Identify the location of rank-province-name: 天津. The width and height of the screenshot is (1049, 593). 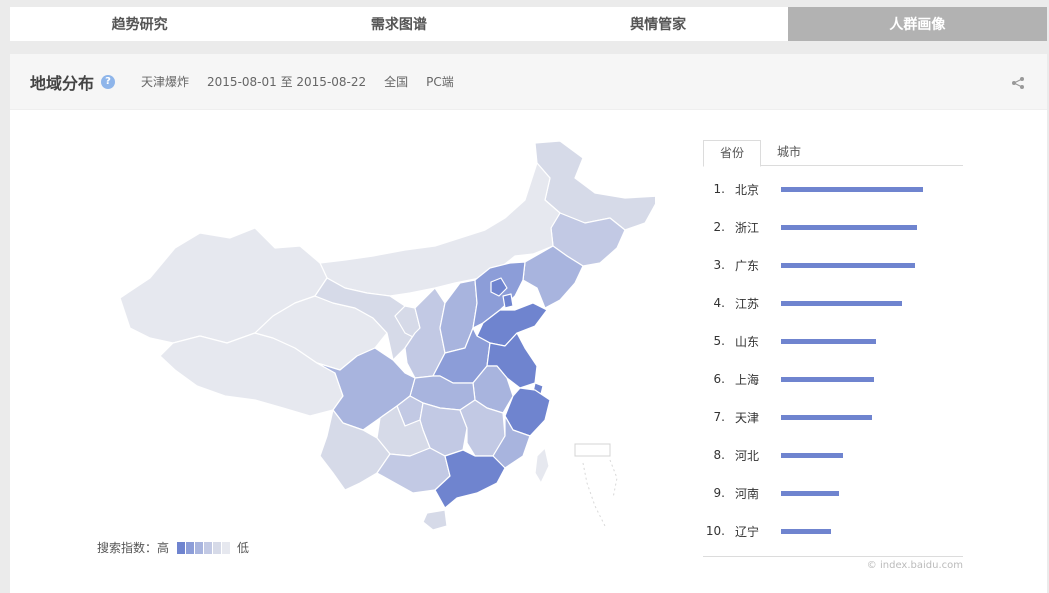
(747, 417).